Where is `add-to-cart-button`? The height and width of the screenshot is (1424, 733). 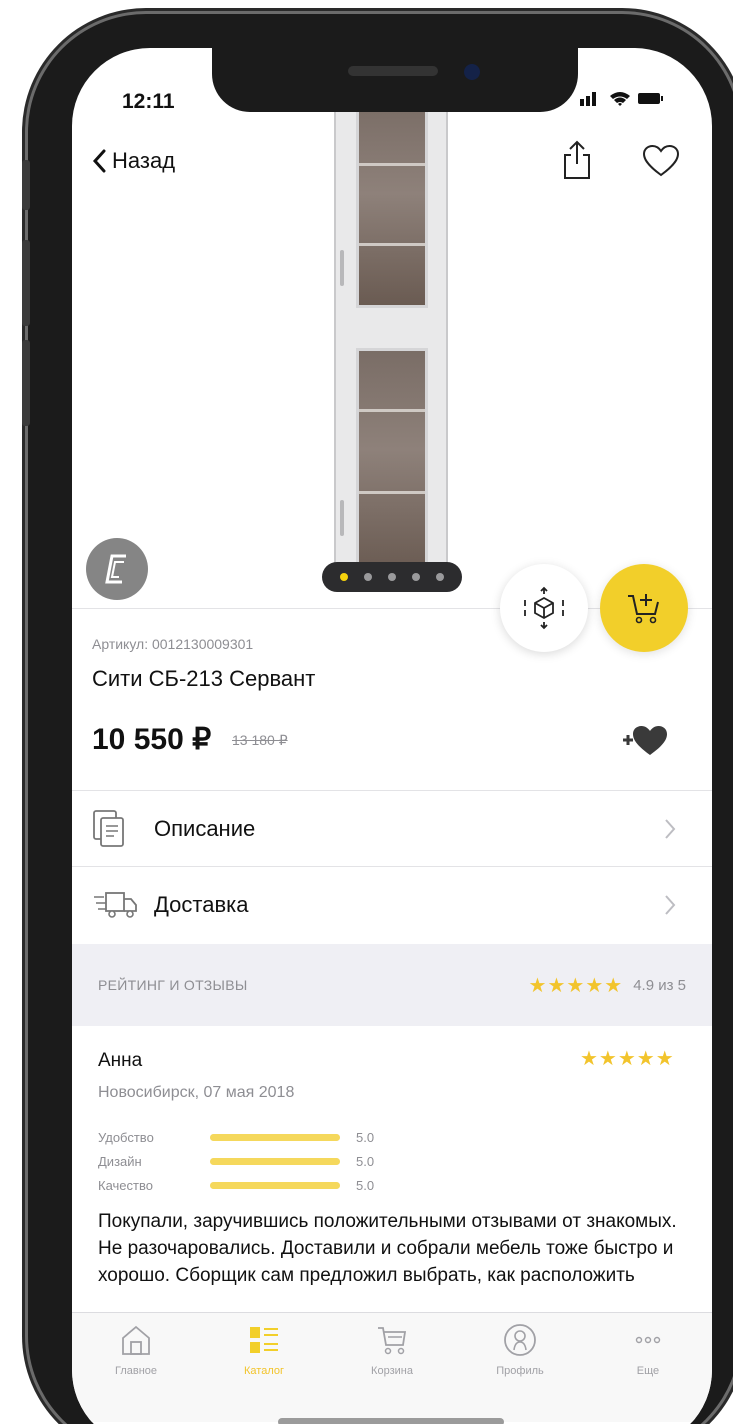 add-to-cart-button is located at coordinates (644, 608).